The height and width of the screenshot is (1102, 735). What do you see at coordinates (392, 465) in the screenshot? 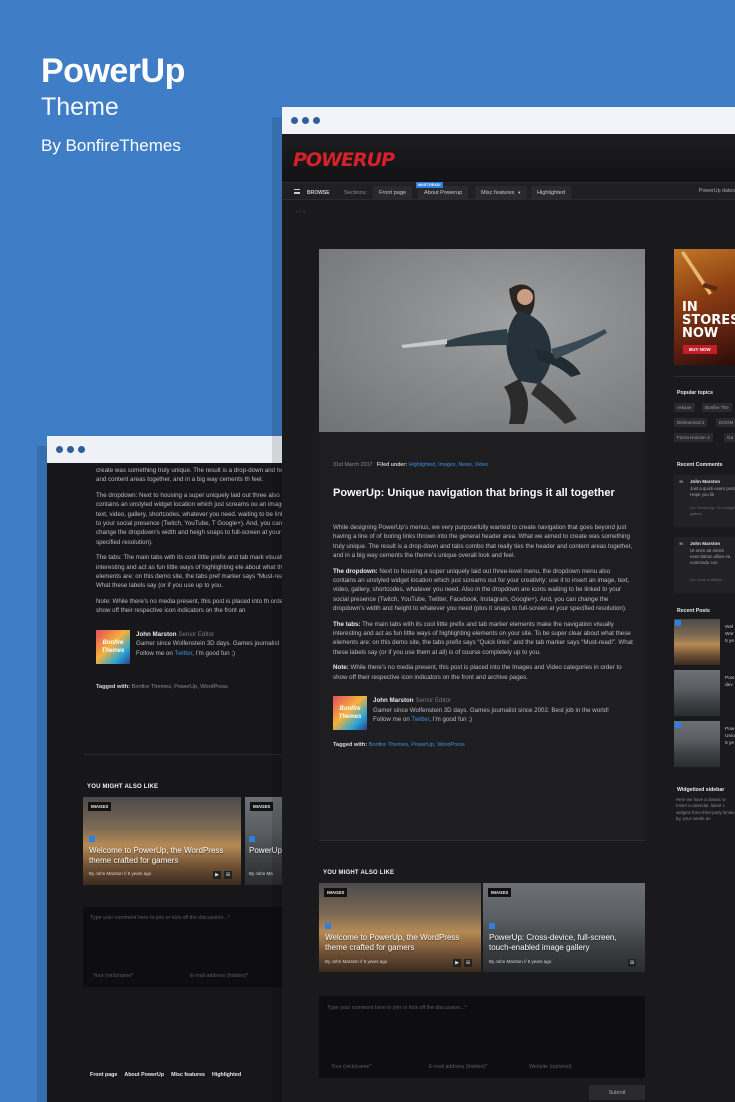
I see `filed-label: Filed under:` at bounding box center [392, 465].